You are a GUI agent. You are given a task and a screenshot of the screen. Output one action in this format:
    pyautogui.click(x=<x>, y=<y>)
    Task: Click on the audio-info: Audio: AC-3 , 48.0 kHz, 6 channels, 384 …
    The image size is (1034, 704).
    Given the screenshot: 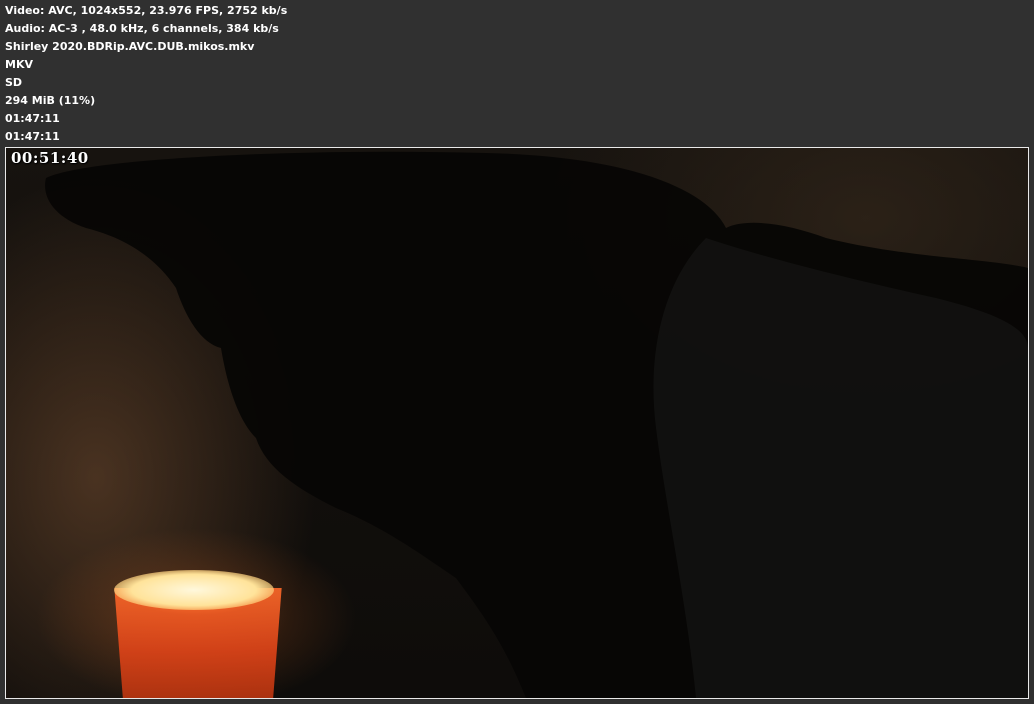 What is the action you would take?
    pyautogui.click(x=142, y=28)
    